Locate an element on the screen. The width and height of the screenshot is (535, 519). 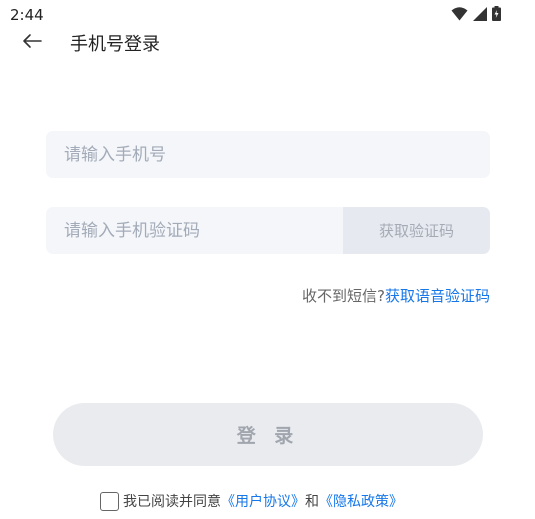
app-bar: 手机号登录 is located at coordinates (267, 43).